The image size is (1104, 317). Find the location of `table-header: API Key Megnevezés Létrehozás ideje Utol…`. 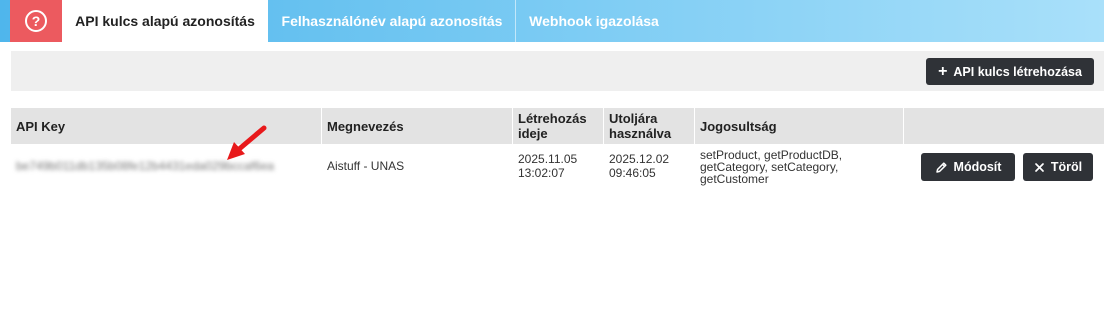

table-header: API Key Megnevezés Létrehozás ideje Utol… is located at coordinates (557, 126).